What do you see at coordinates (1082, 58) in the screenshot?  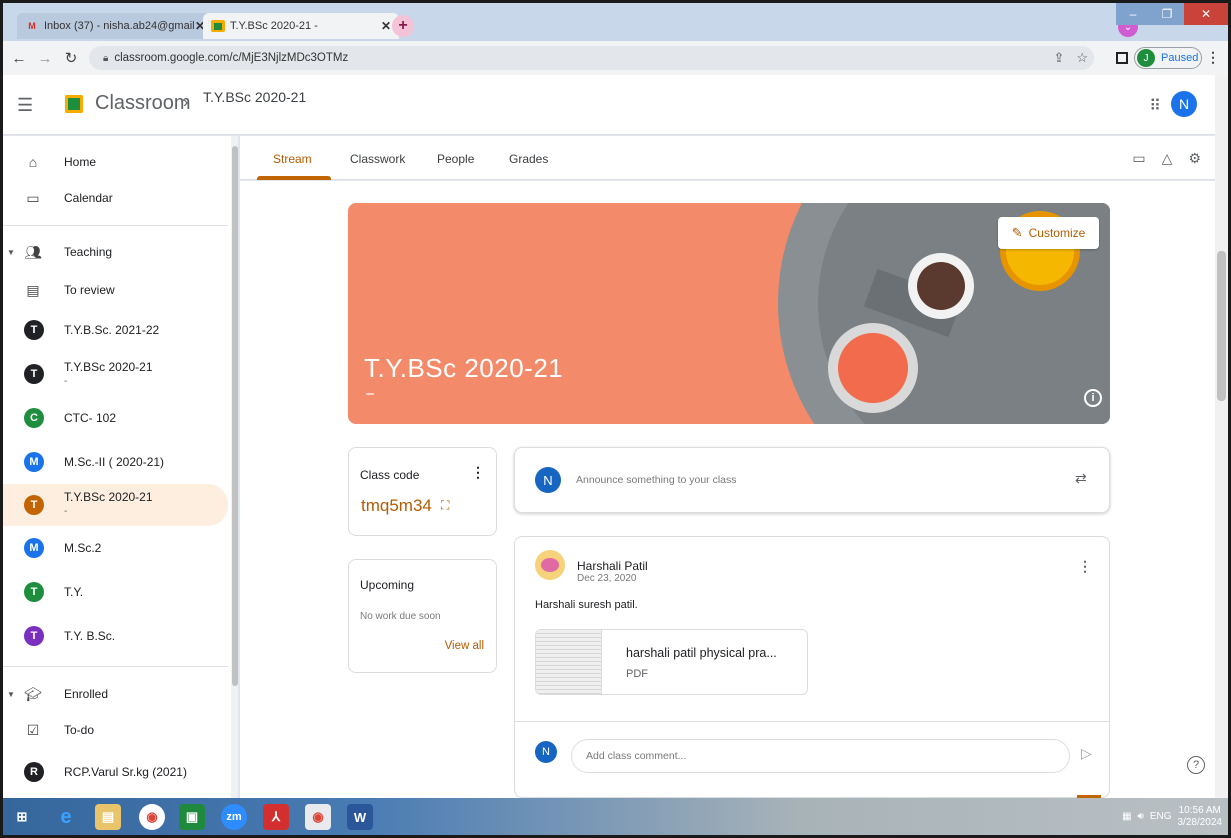 I see `star-icon: ☆` at bounding box center [1082, 58].